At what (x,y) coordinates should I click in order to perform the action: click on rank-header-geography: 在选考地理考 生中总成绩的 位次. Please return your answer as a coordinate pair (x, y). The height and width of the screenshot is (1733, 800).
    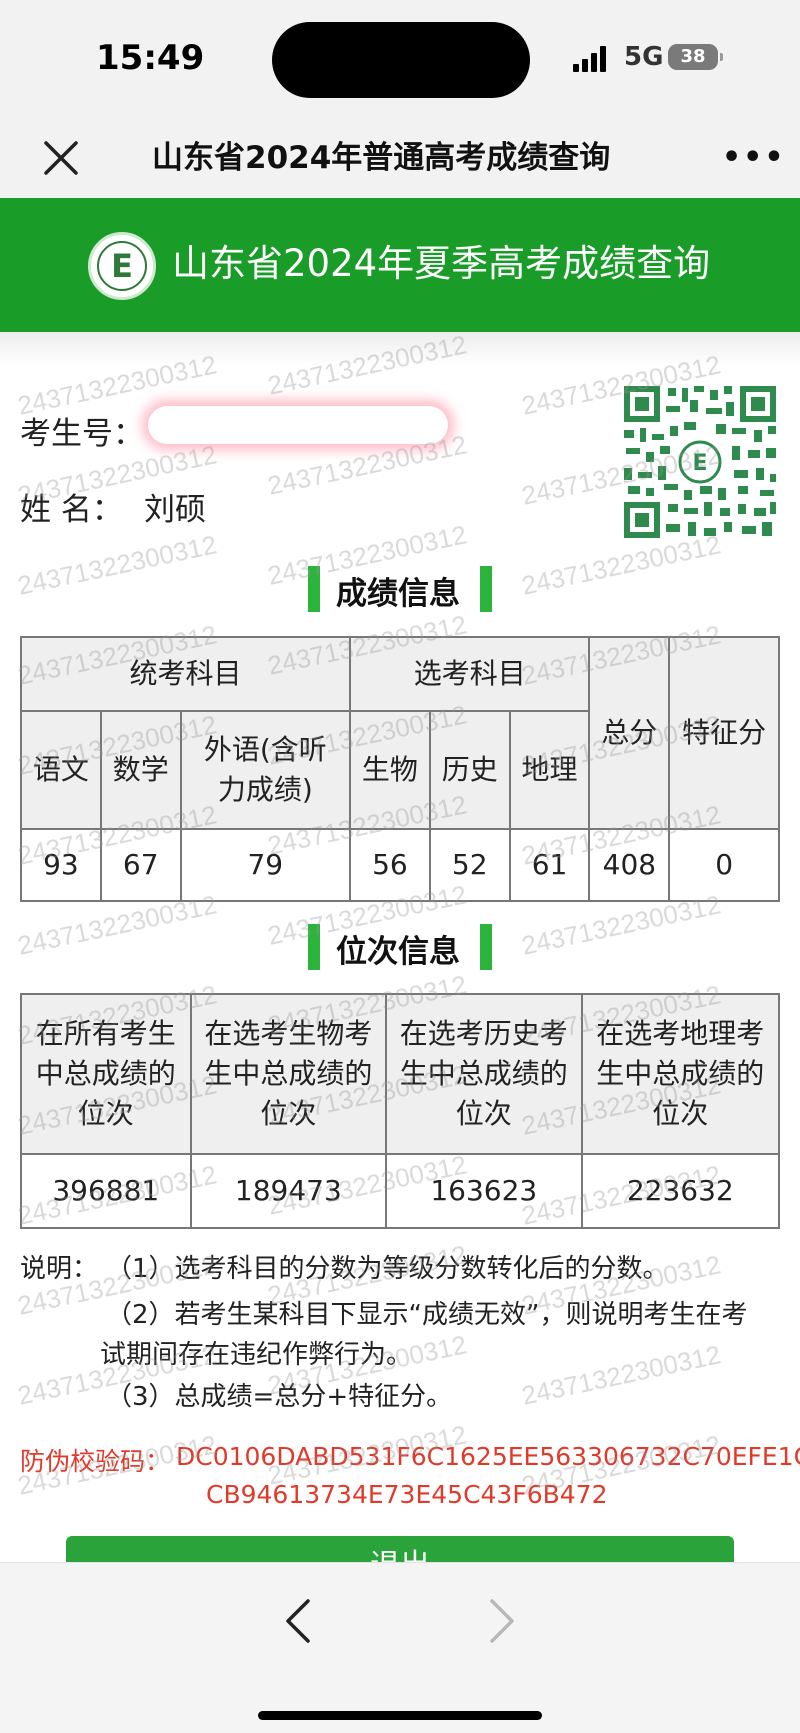
    Looking at the image, I should click on (680, 1074).